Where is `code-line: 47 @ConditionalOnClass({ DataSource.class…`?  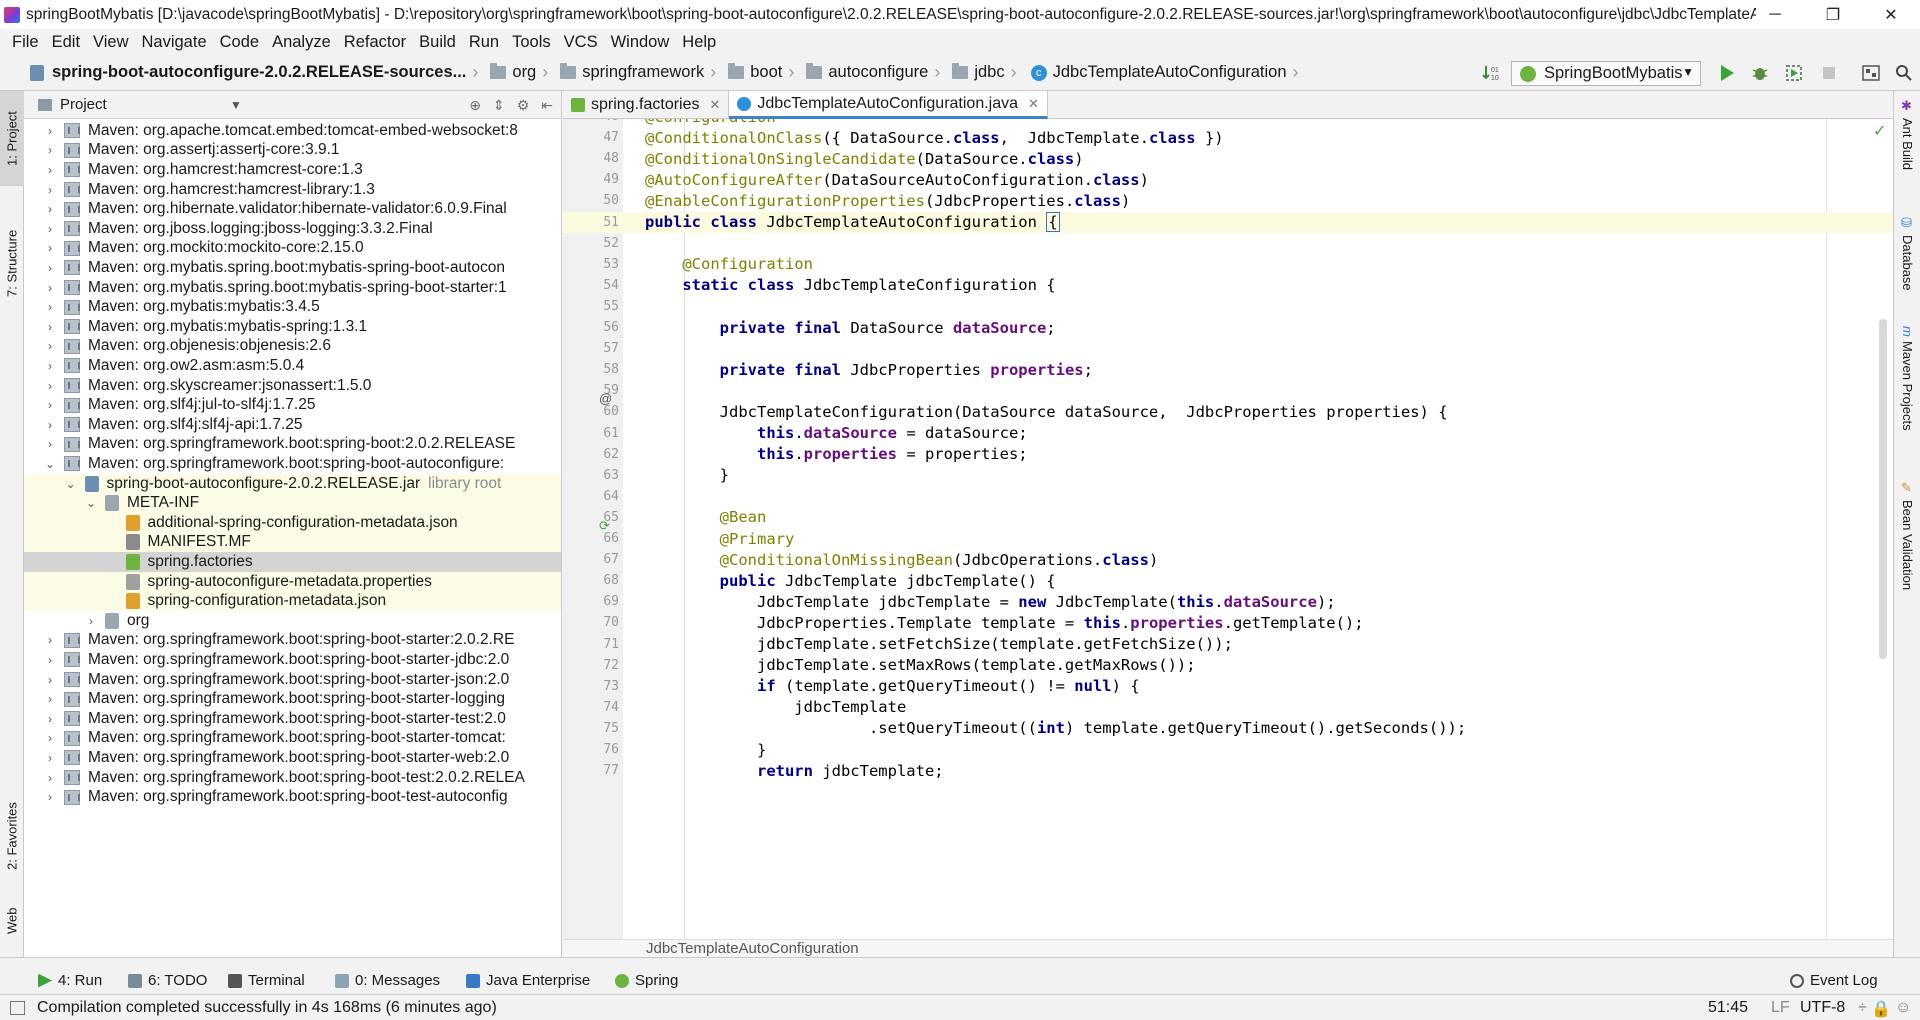
code-line: 47 @ConditionalOnClass({ DataSource.class… is located at coordinates (1228, 137).